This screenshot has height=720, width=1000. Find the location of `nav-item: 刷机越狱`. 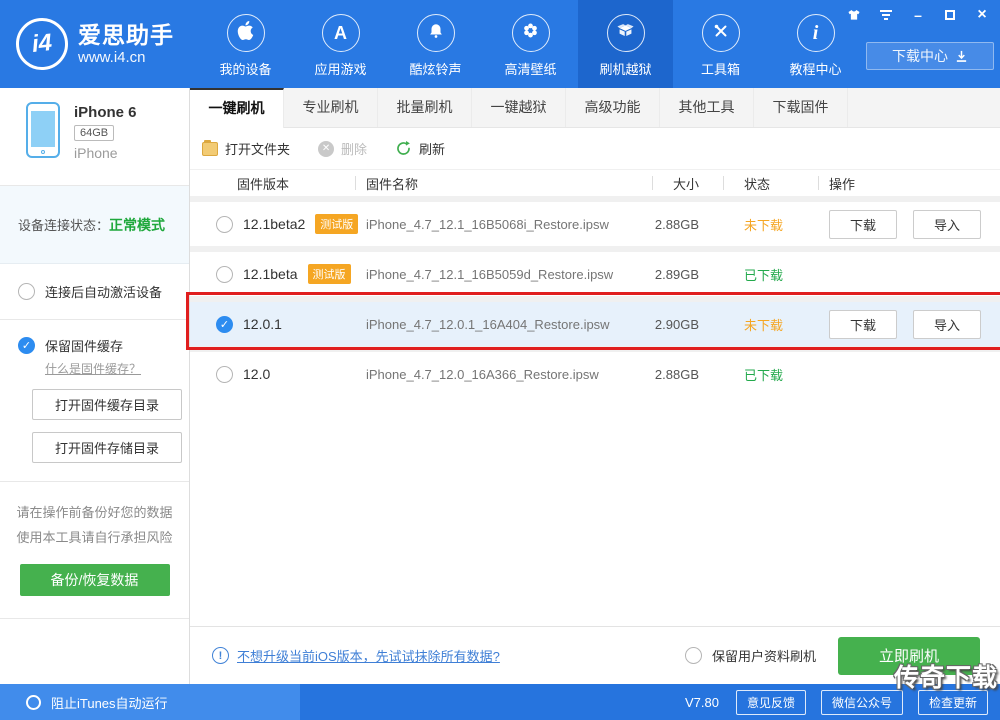

nav-item: 刷机越狱 is located at coordinates (625, 44).